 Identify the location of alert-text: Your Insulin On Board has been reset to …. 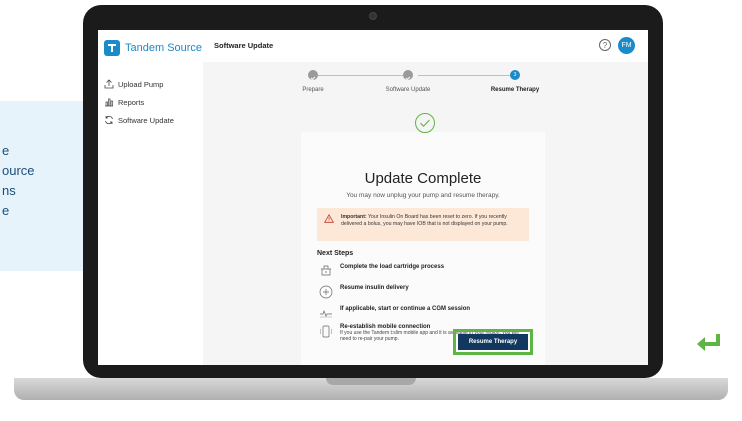
(424, 220).